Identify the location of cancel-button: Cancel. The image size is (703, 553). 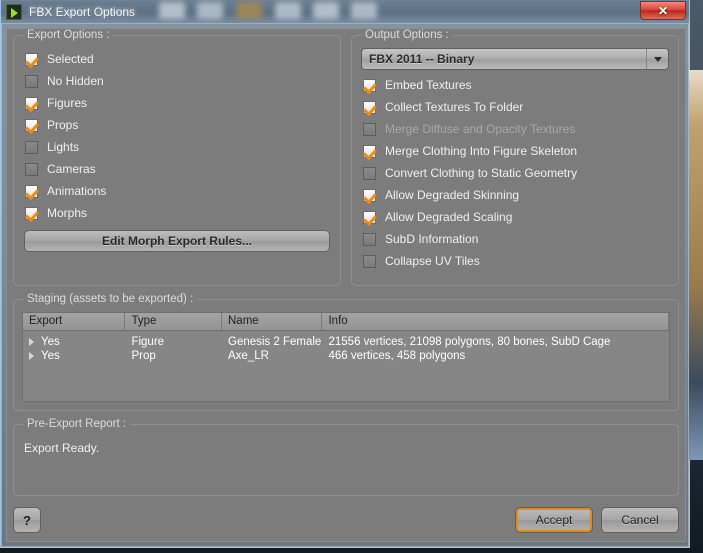
(640, 520).